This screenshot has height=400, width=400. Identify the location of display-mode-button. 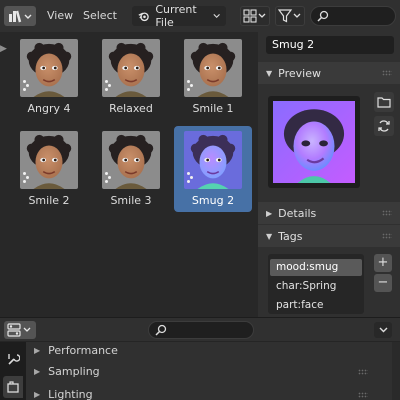
(255, 16).